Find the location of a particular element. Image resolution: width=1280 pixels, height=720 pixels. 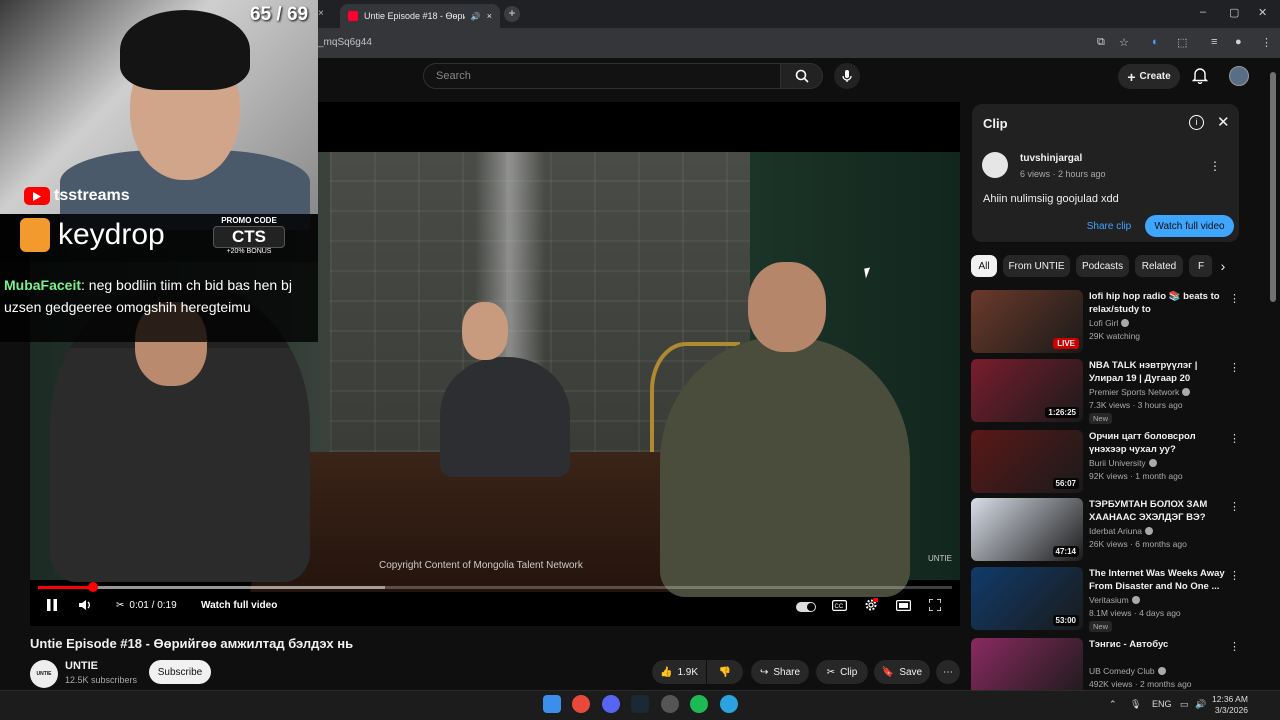

watch-full-video-button: Watch full video is located at coordinates (1189, 226).